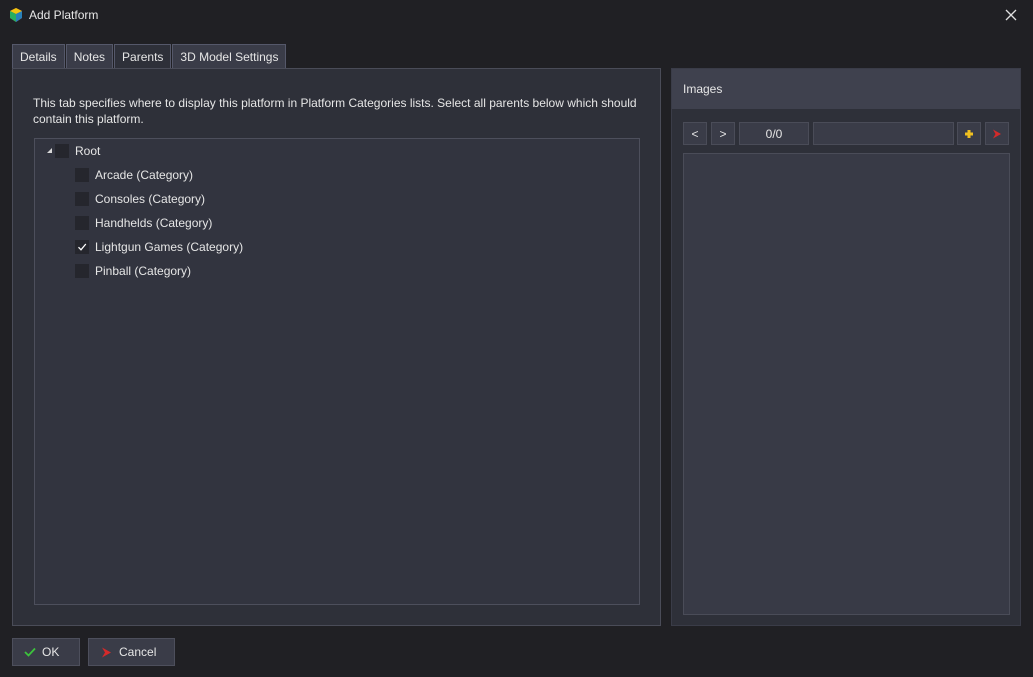 Image resolution: width=1033 pixels, height=677 pixels. Describe the element at coordinates (229, 56) in the screenshot. I see `tab-3d-model-settings: 3D Model Settings` at that location.